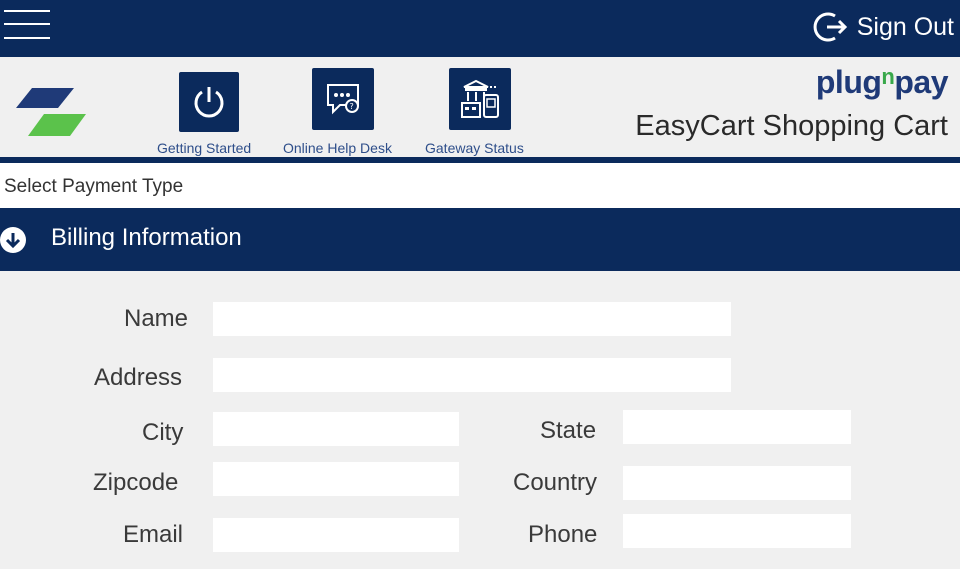  Describe the element at coordinates (791, 126) in the screenshot. I see `app-subtitle: EasyCart Shopping Cart` at that location.